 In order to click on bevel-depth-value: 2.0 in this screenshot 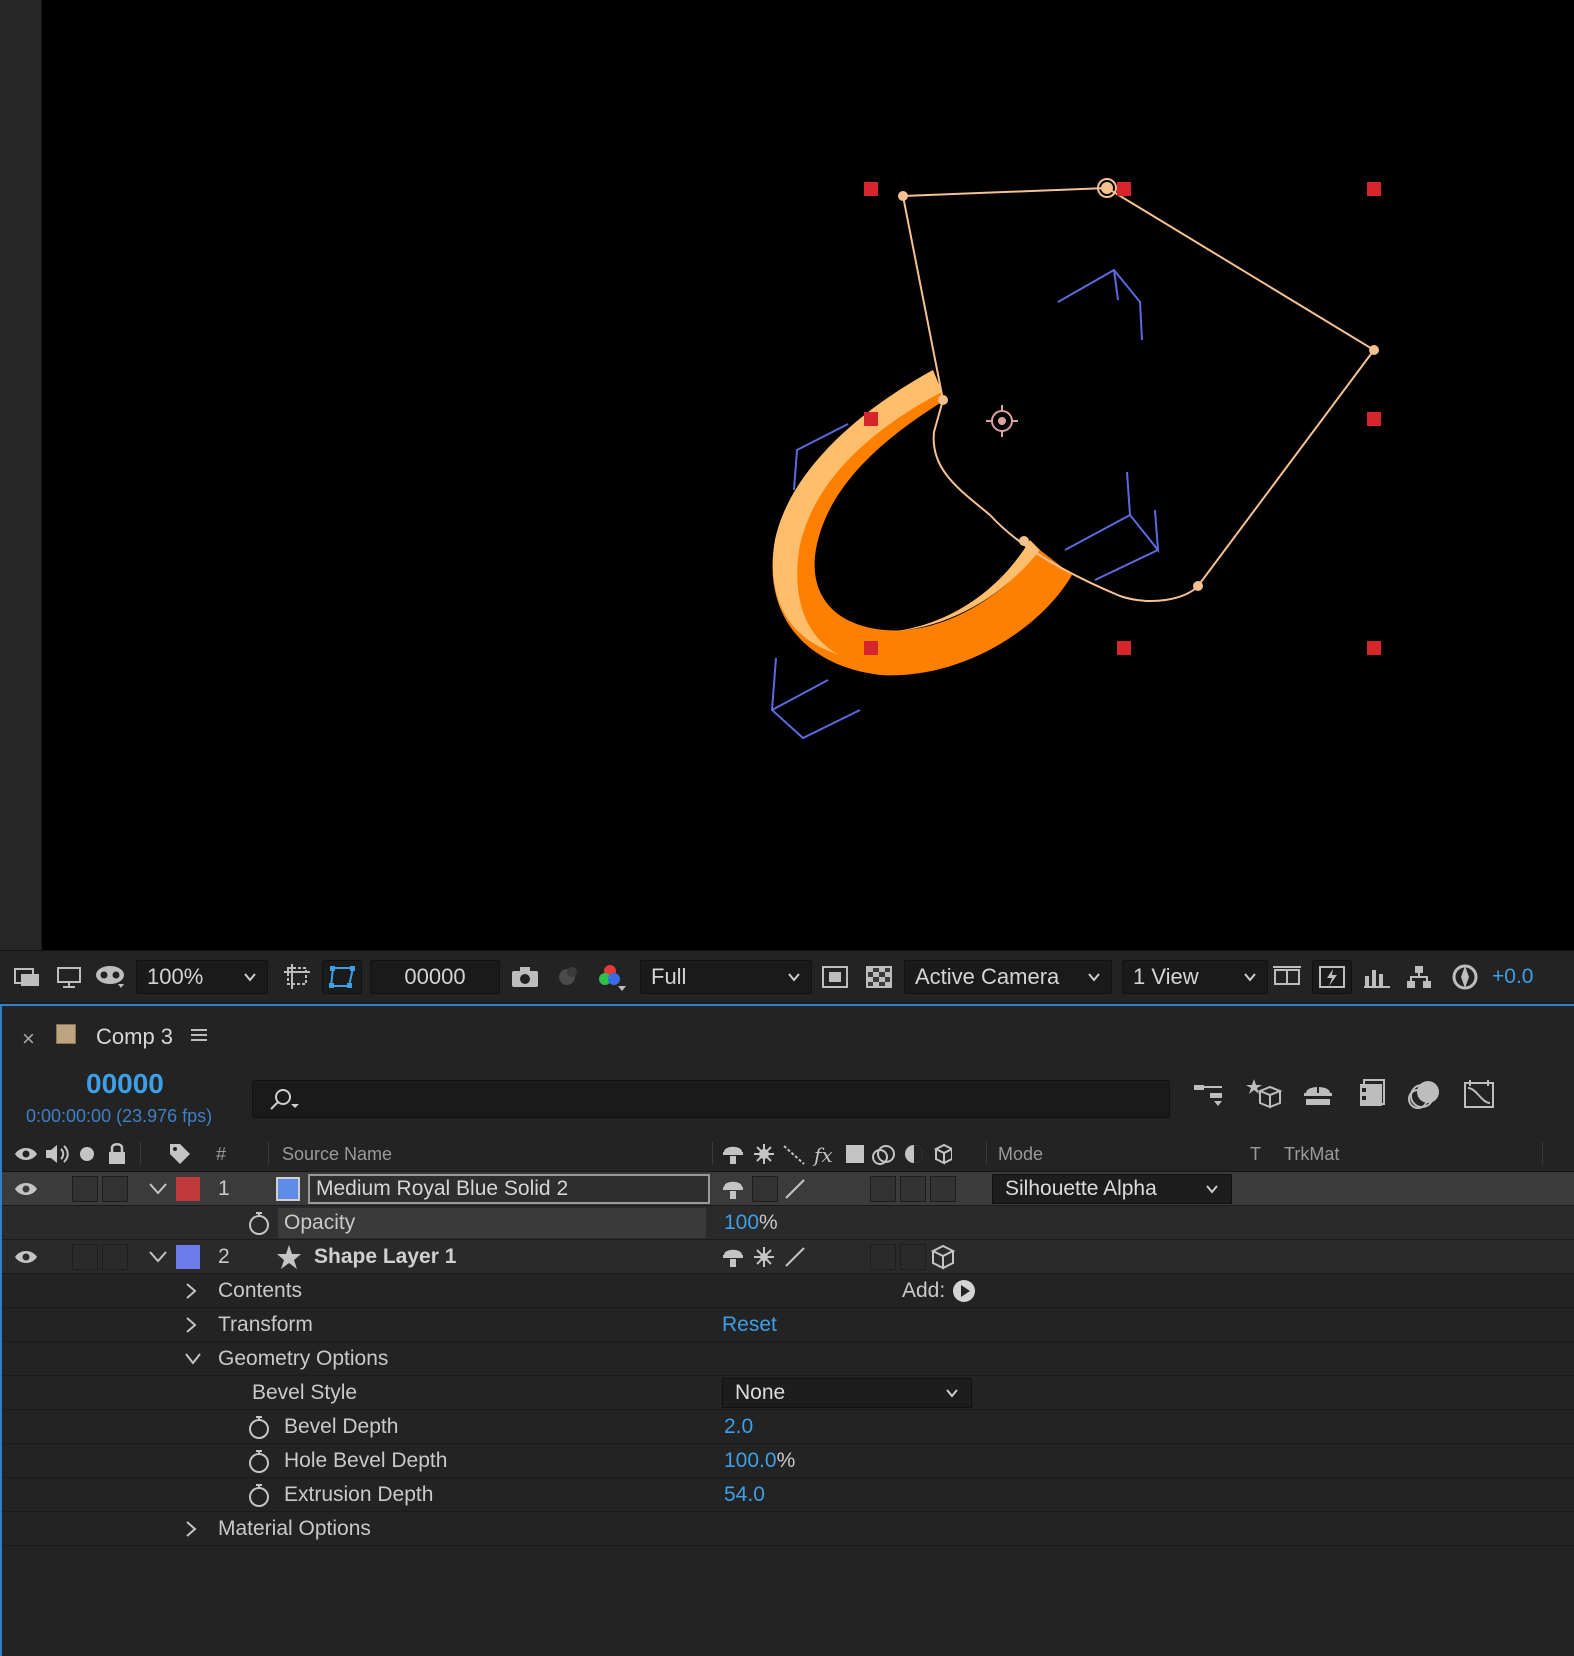, I will do `click(738, 1427)`.